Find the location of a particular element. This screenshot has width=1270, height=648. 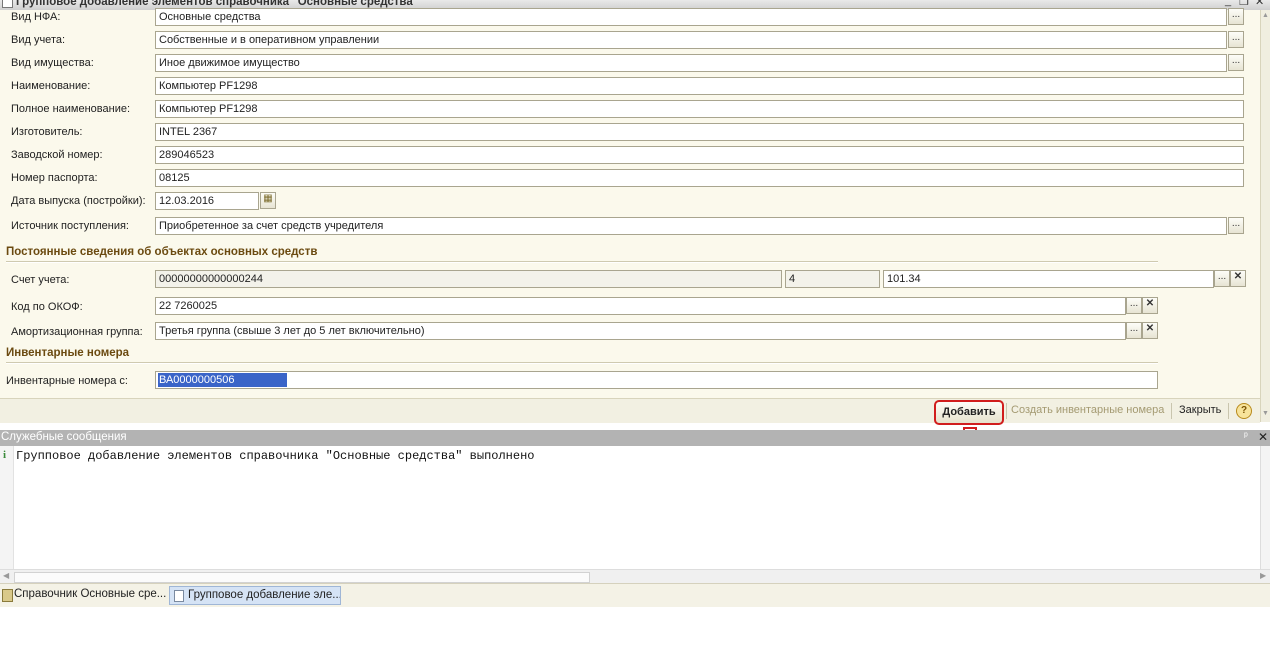

istochnik-label: Источник поступления: is located at coordinates (70, 226).